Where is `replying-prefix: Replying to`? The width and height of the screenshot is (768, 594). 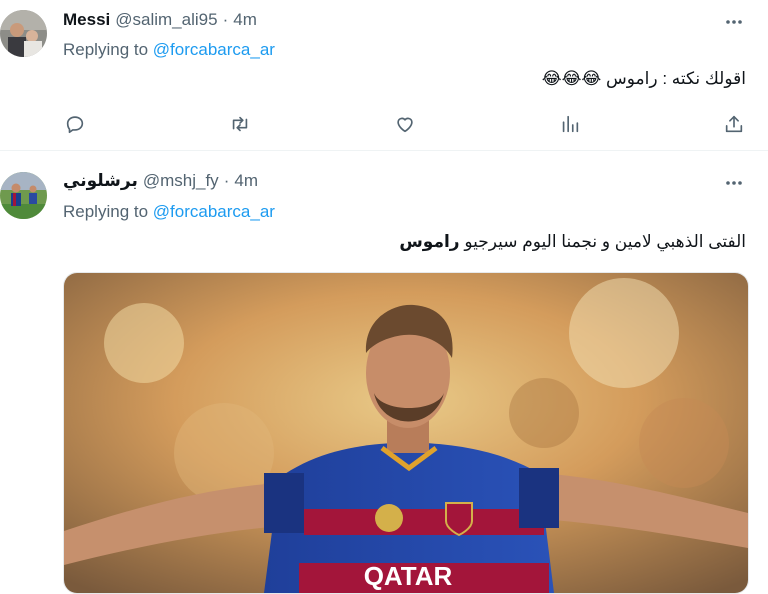
replying-prefix: Replying to is located at coordinates (106, 211).